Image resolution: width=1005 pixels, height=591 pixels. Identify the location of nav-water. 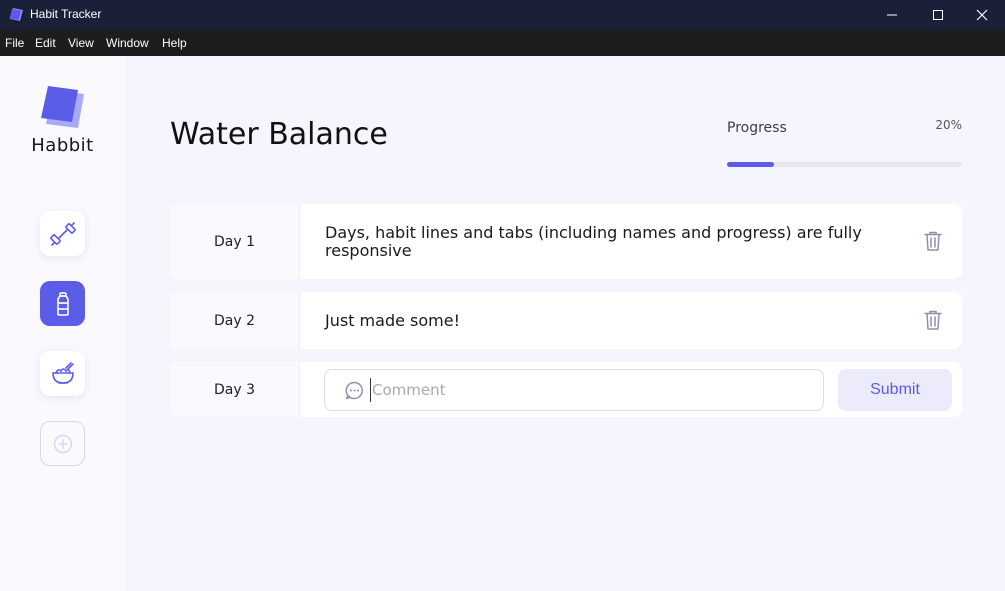
(62, 303).